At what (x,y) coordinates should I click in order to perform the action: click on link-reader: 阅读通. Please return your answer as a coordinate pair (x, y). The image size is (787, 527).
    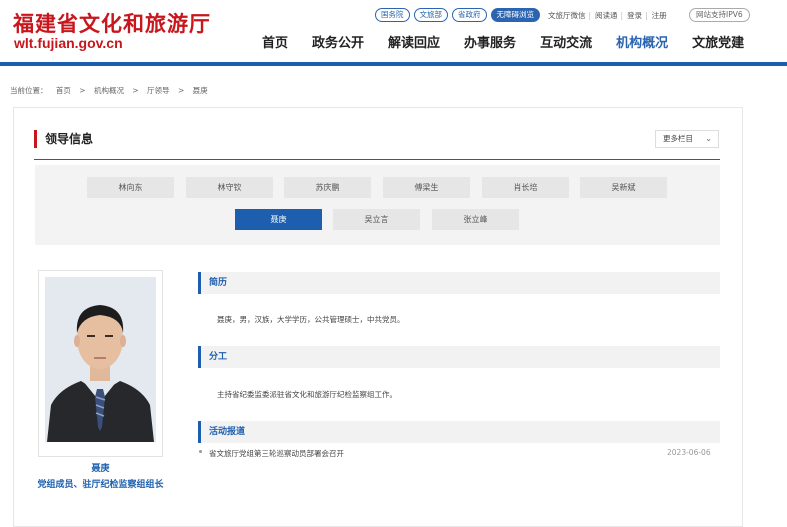
    Looking at the image, I should click on (606, 15).